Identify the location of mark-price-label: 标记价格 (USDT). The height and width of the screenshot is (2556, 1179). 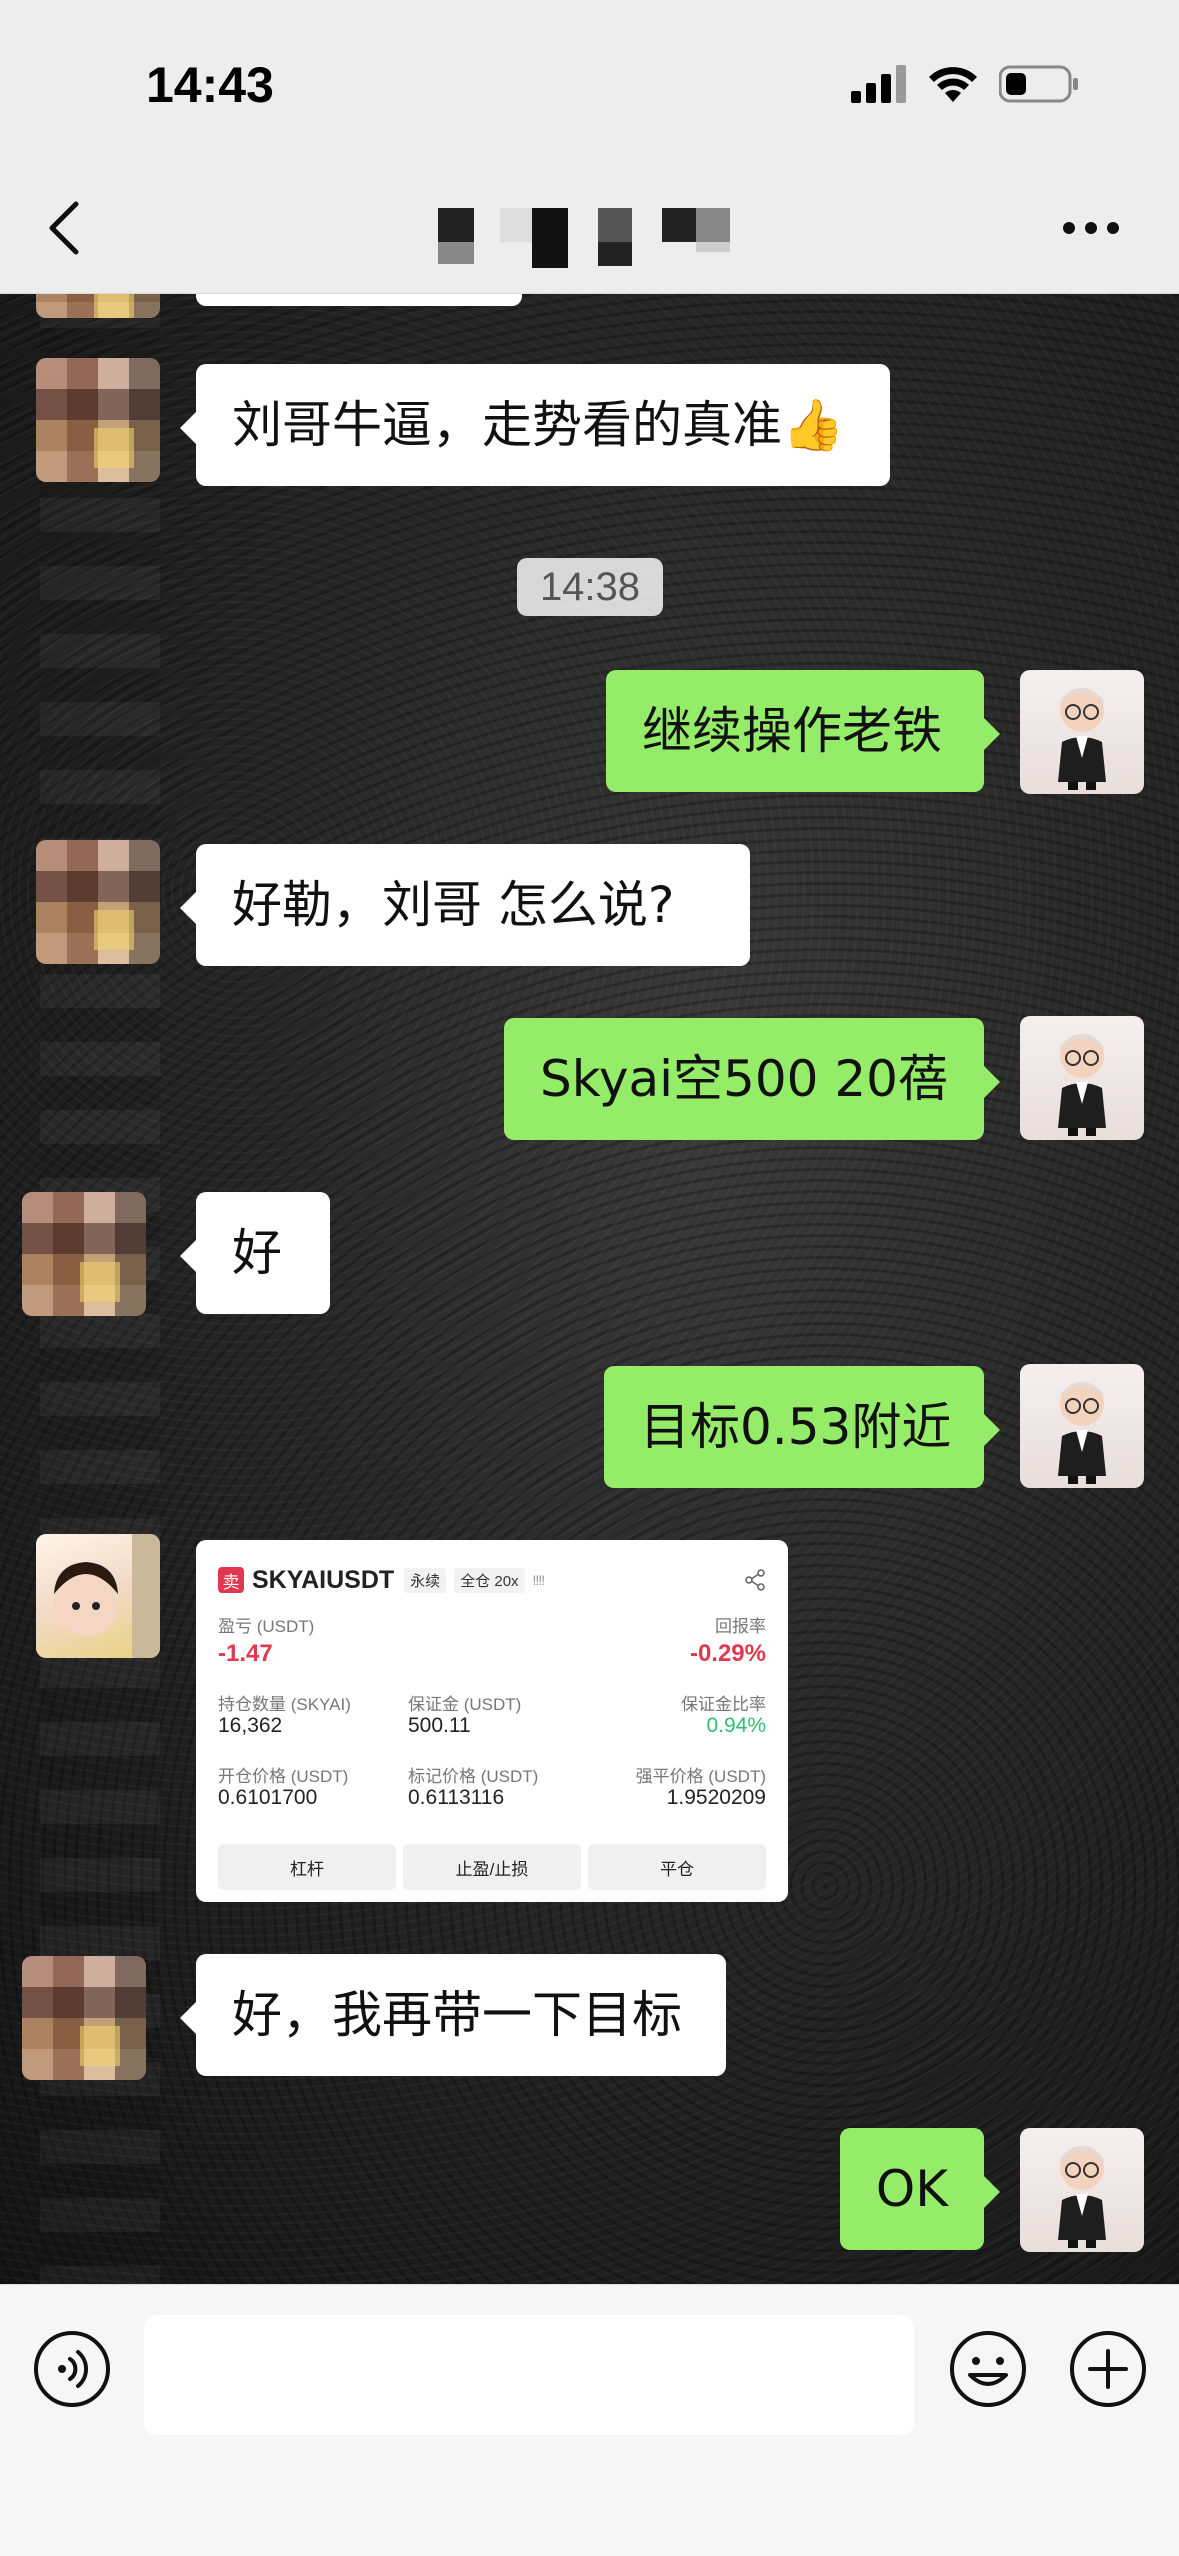
(473, 1776).